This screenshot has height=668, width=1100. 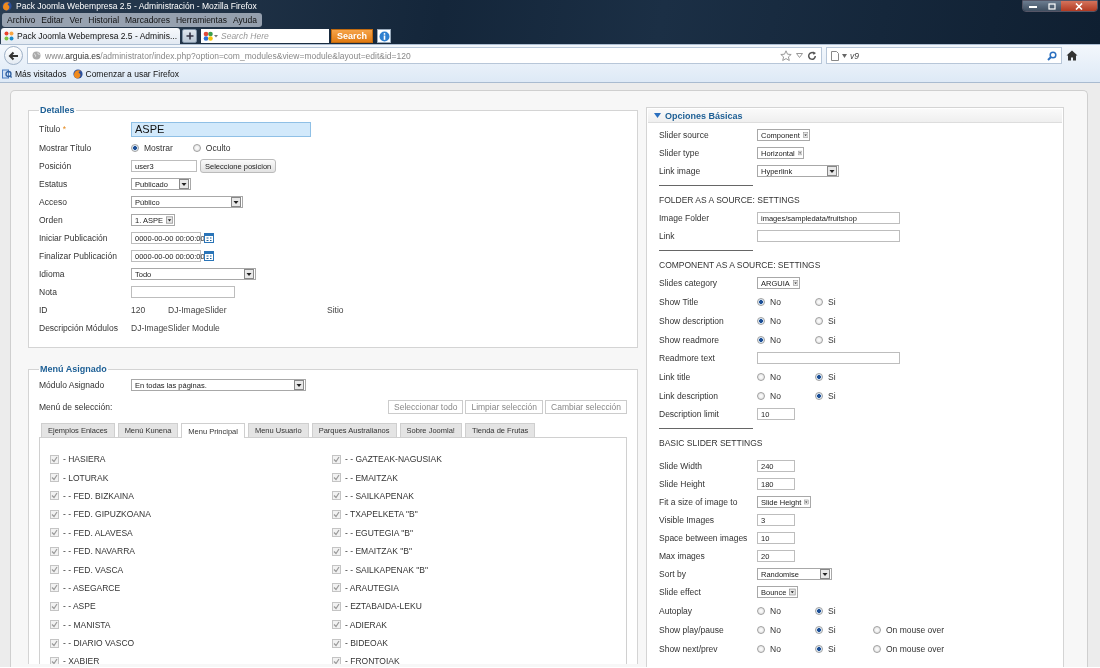 I want to click on panel-title: Opciones Básicas, so click(x=704, y=115).